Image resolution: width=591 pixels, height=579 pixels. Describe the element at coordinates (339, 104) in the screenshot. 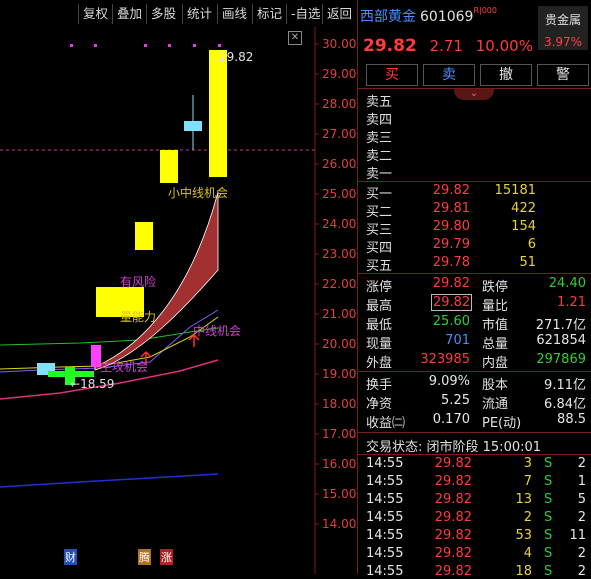

I see `y-tick-label: 28.00` at that location.